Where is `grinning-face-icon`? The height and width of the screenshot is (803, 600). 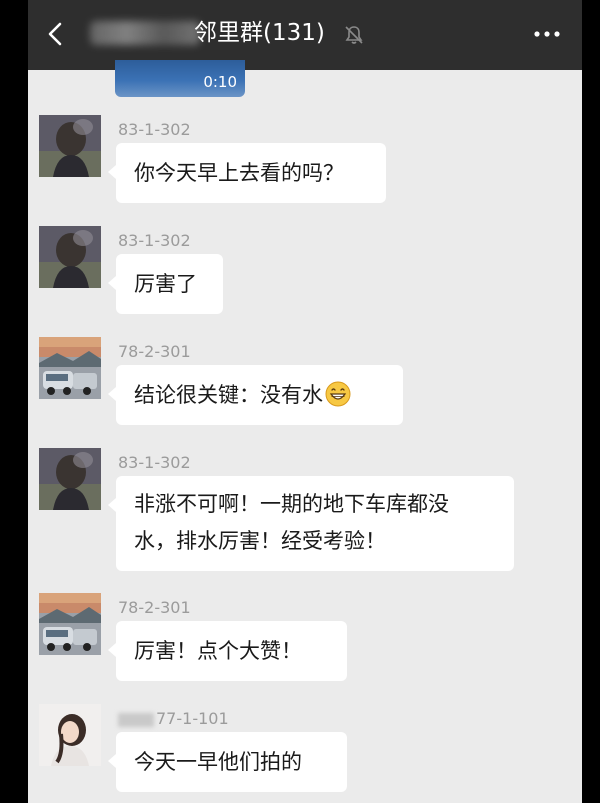 grinning-face-icon is located at coordinates (338, 394).